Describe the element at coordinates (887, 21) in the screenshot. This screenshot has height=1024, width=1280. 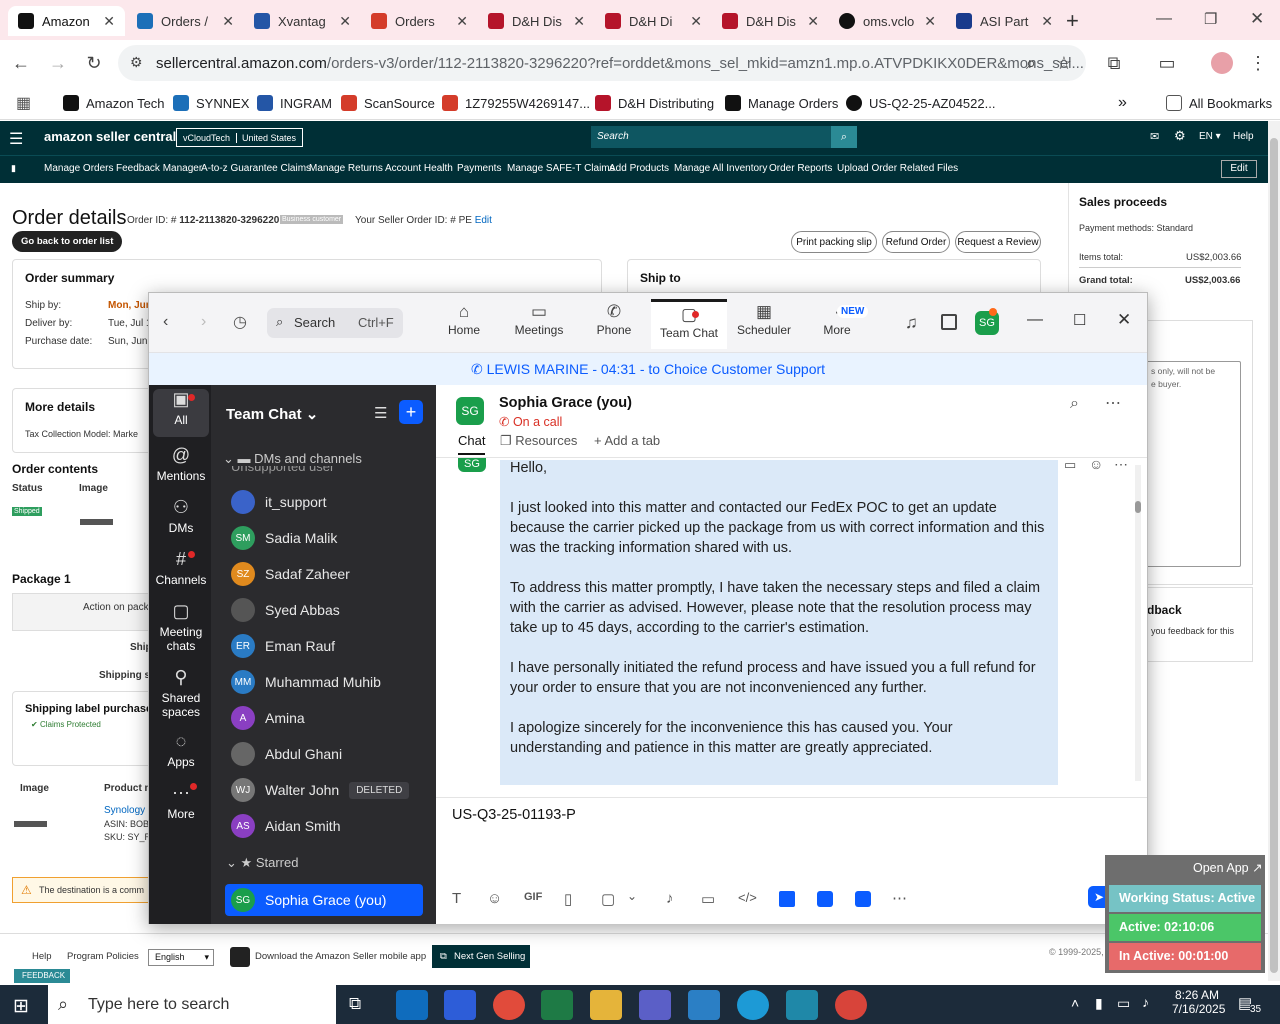
I see `tab-oms: oms.vclo ✕` at that location.